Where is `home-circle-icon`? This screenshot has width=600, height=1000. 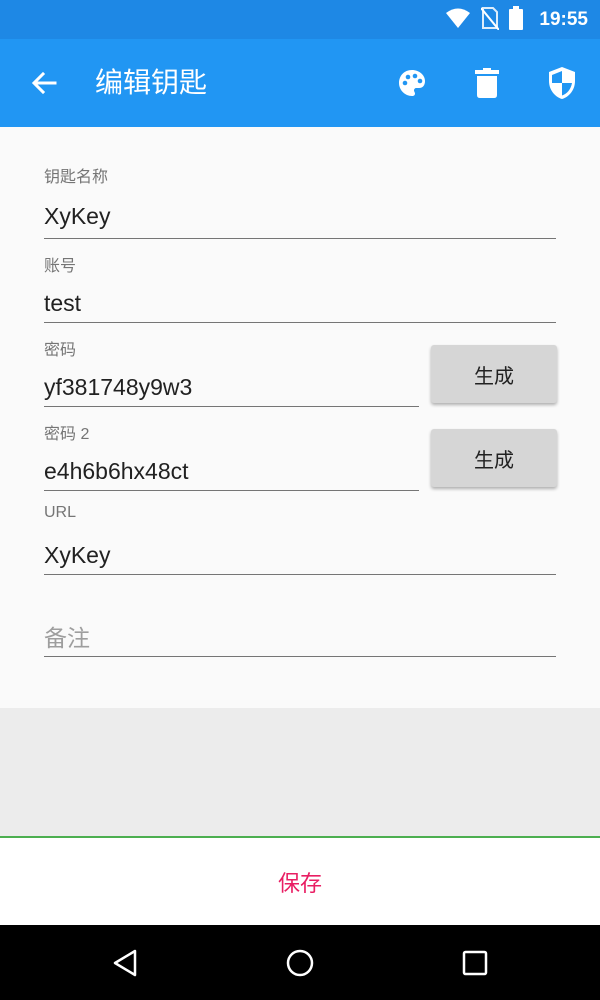
home-circle-icon is located at coordinates (300, 963).